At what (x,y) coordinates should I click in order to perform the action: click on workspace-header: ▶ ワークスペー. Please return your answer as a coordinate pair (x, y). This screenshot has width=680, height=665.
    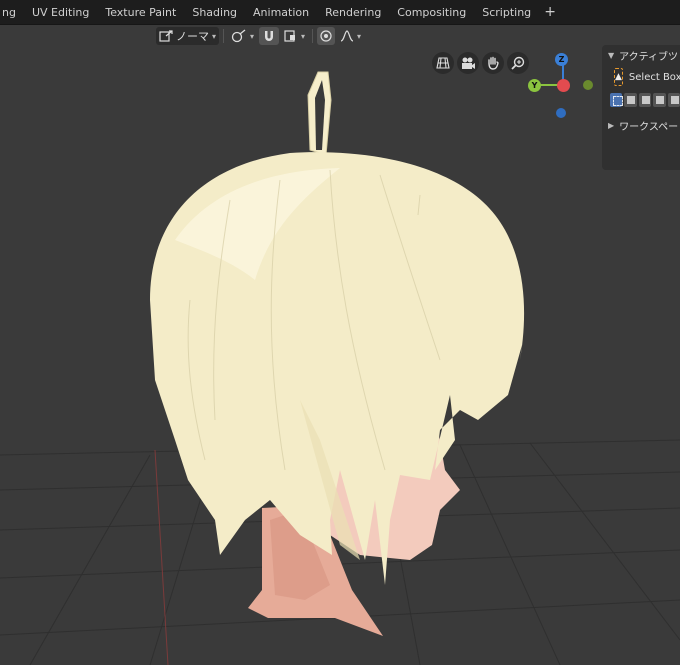
    Looking at the image, I should click on (641, 125).